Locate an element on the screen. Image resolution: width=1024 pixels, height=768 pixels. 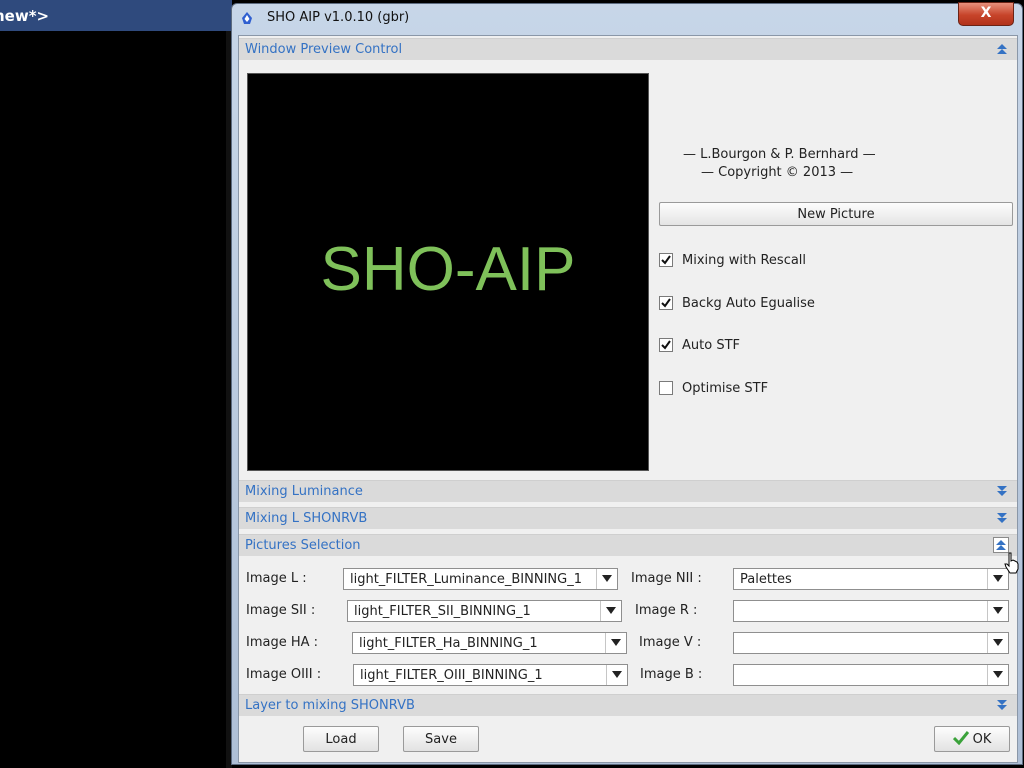
section-pictures-selection: Pictures Selection is located at coordinates (628, 545).